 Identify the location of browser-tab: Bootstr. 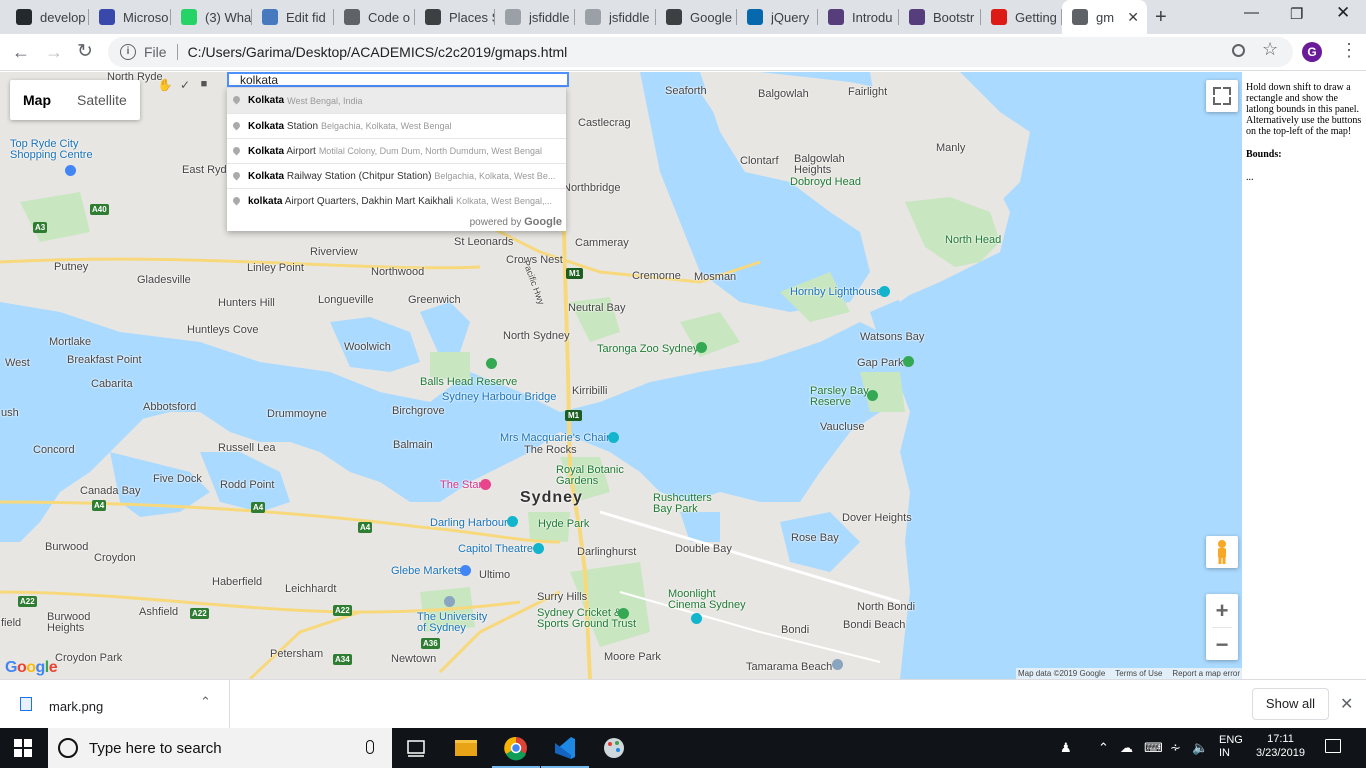
(940, 17).